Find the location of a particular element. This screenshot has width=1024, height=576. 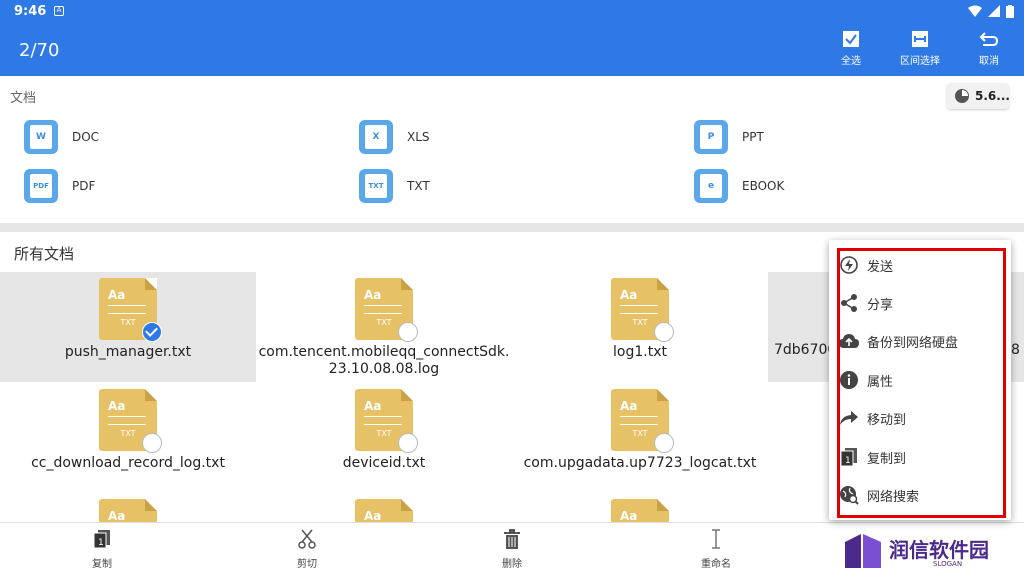

file-item: Aa TXT cc_download_record_log.txt is located at coordinates (128, 438).